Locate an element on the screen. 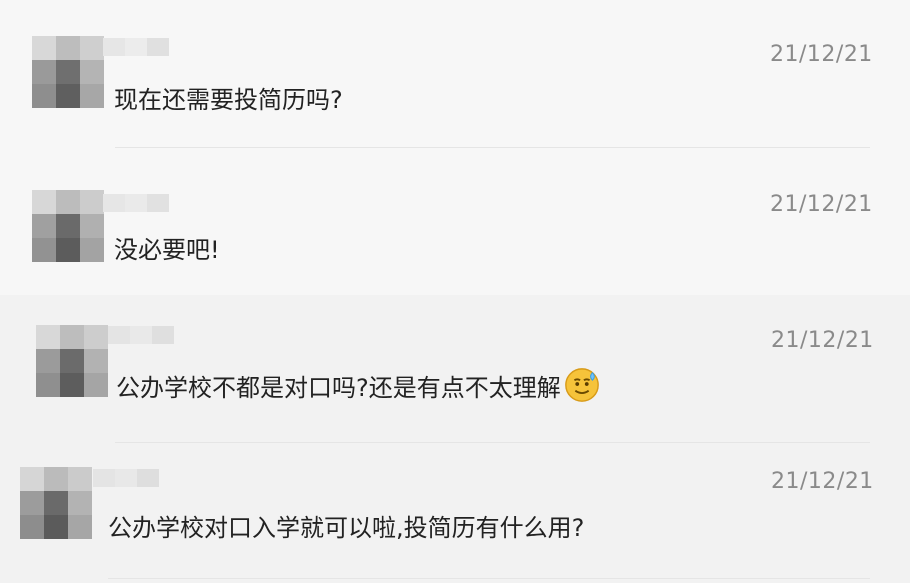 The width and height of the screenshot is (910, 583). comment-text-row: 公办学校不都是对口吗?还是有点不太理解 is located at coordinates (358, 385).